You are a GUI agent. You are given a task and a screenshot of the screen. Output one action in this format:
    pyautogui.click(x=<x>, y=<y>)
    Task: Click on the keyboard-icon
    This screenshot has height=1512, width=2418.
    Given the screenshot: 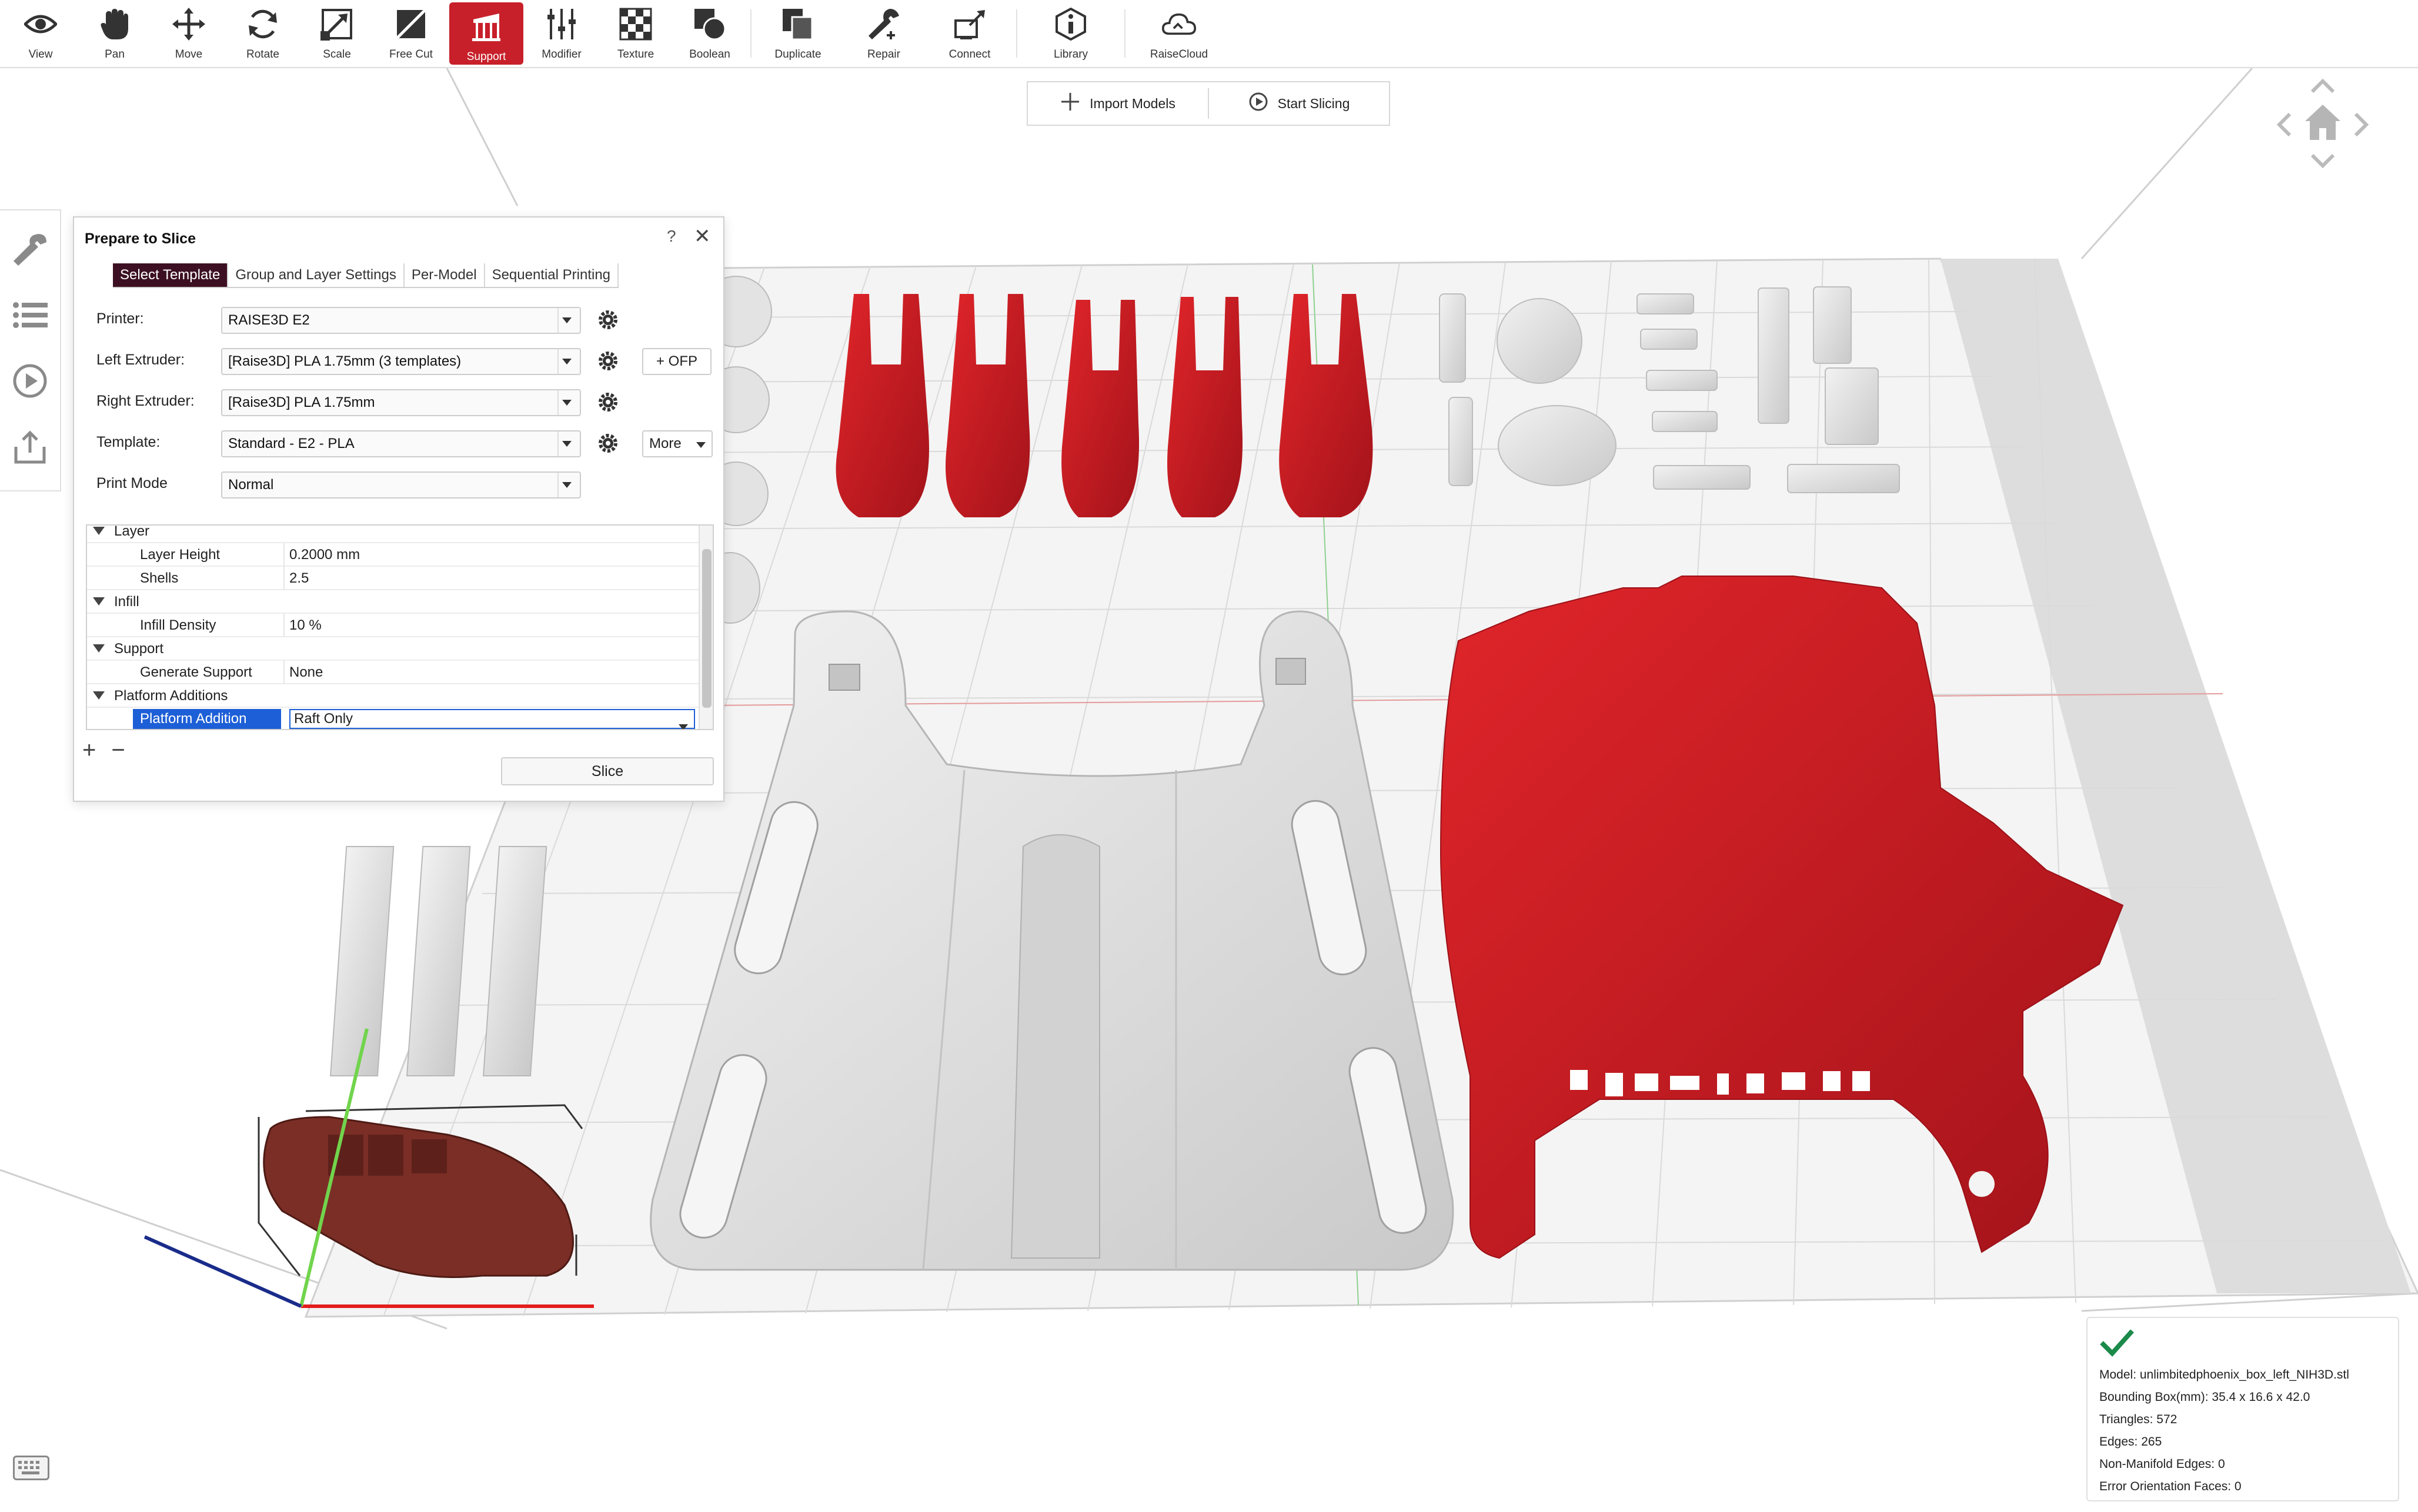 What is the action you would take?
    pyautogui.click(x=31, y=1468)
    